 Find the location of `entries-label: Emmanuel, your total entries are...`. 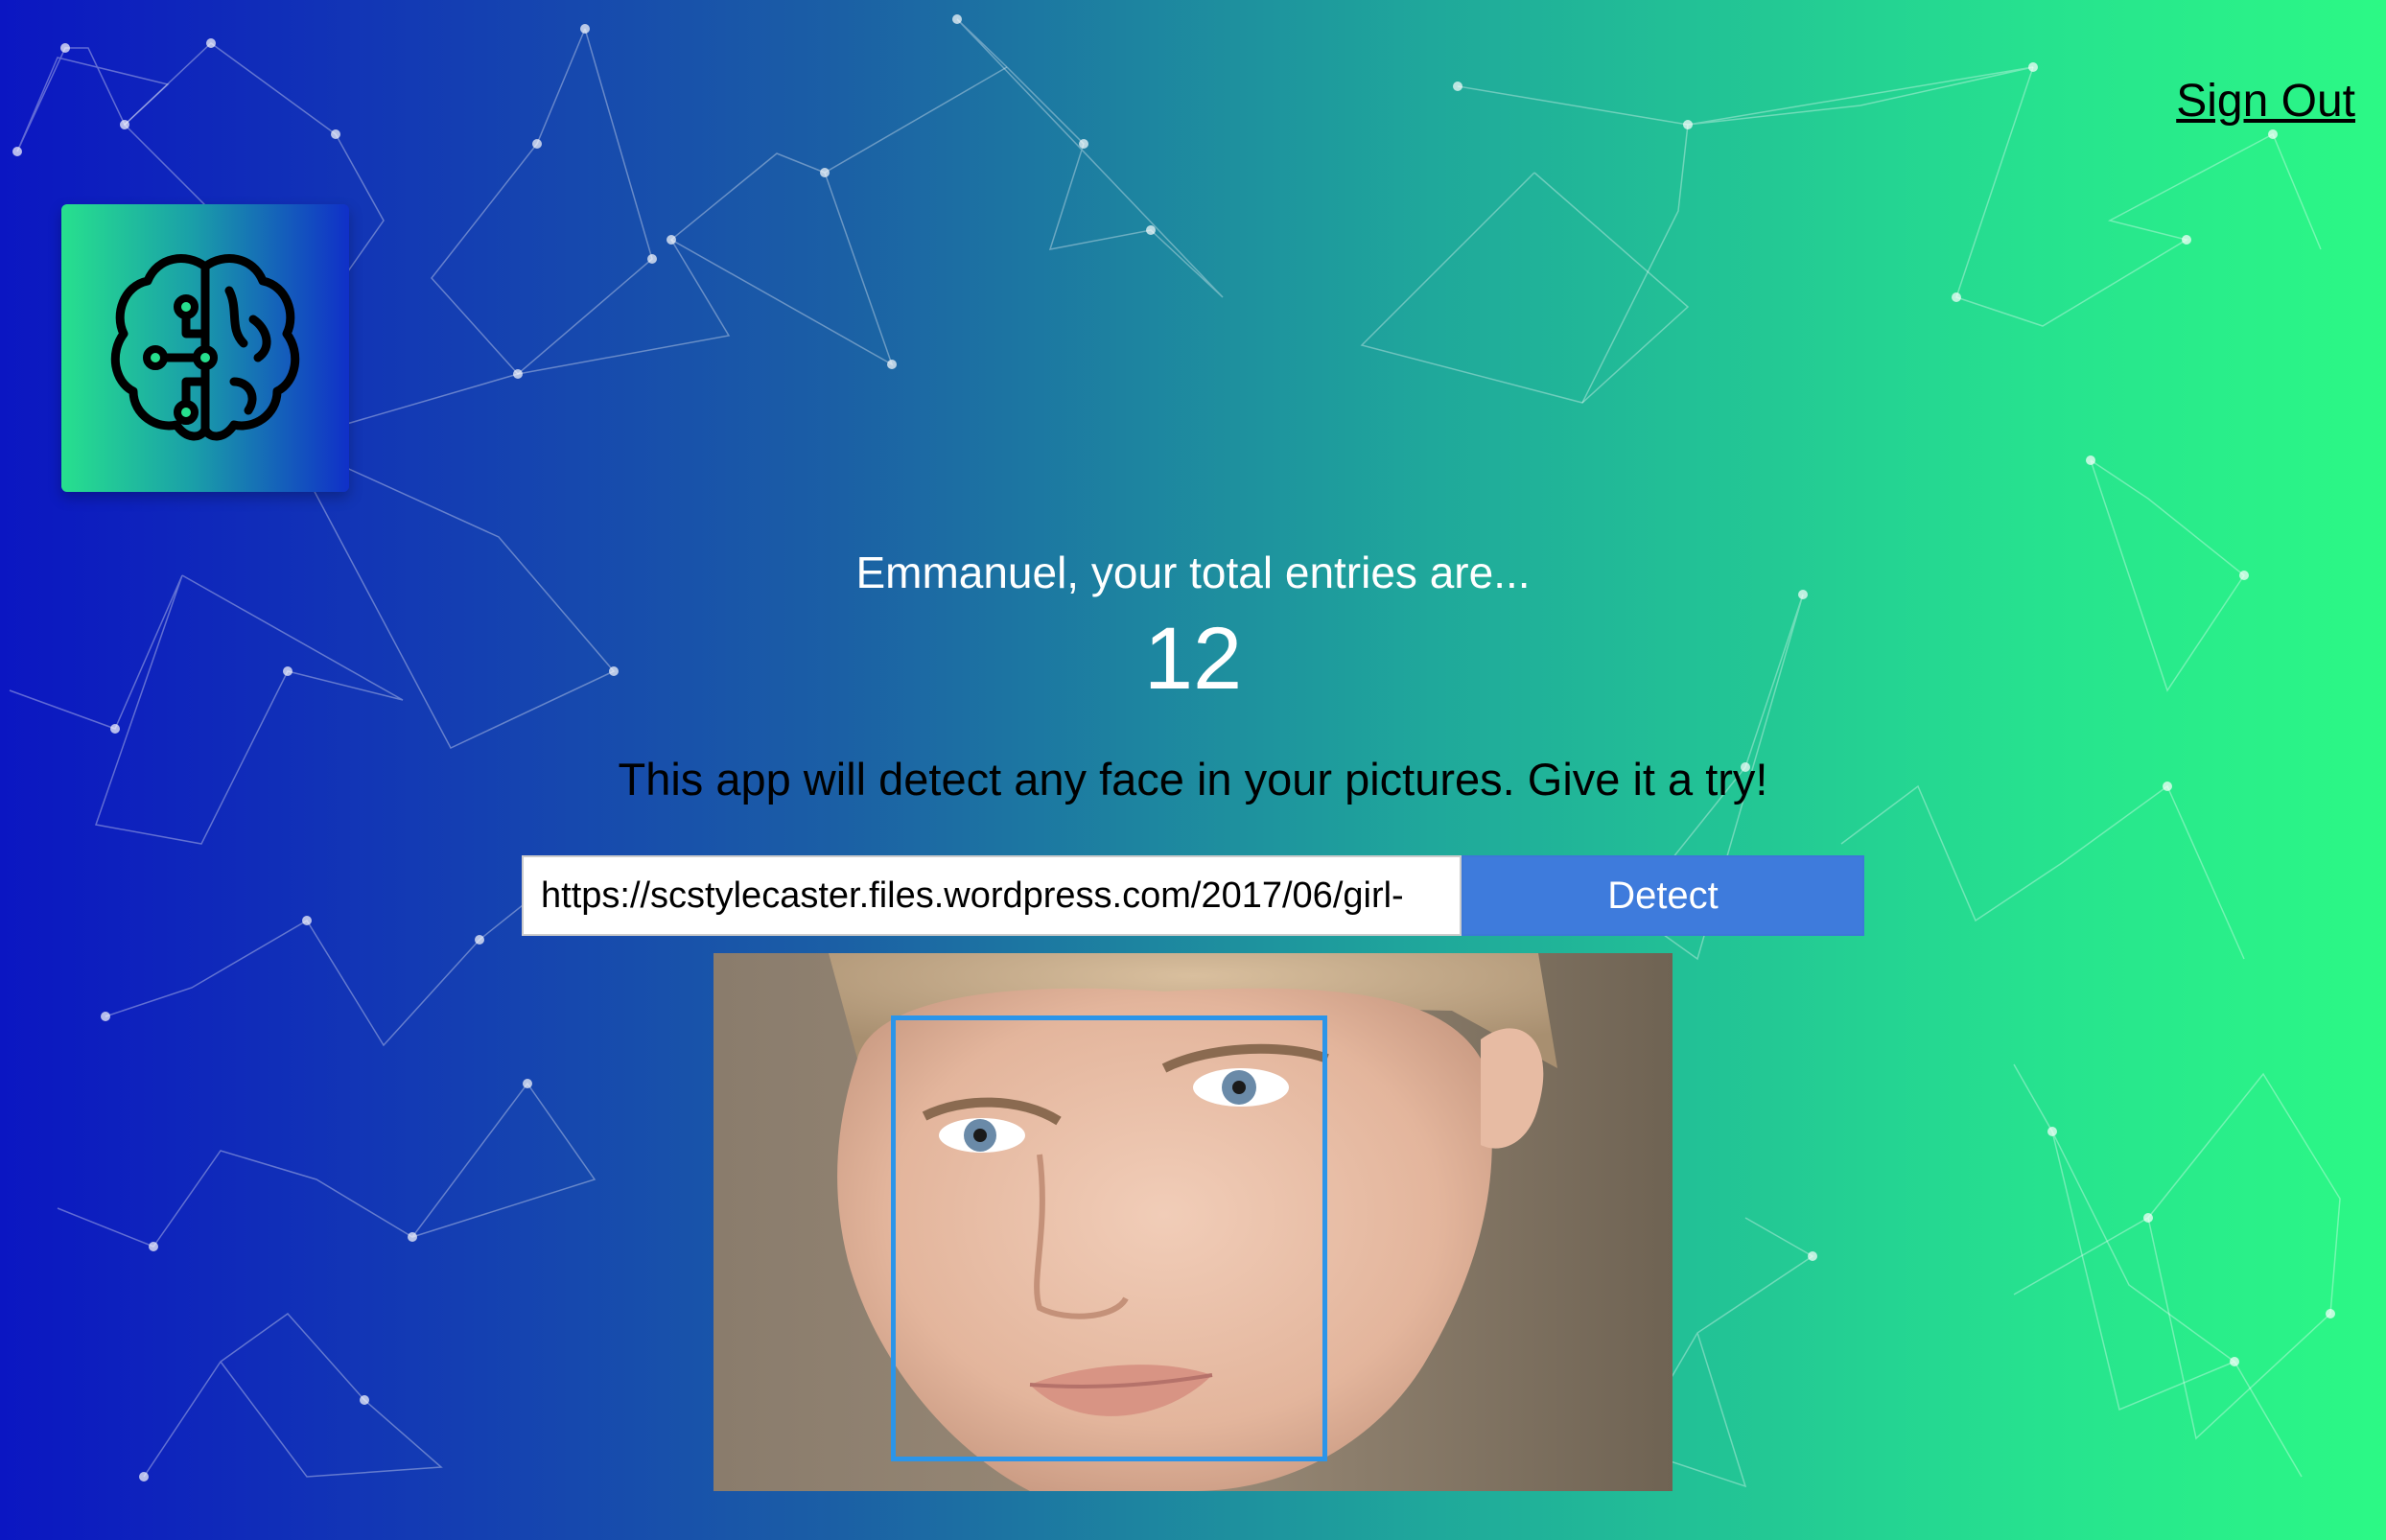

entries-label: Emmanuel, your total entries are... is located at coordinates (1193, 572).